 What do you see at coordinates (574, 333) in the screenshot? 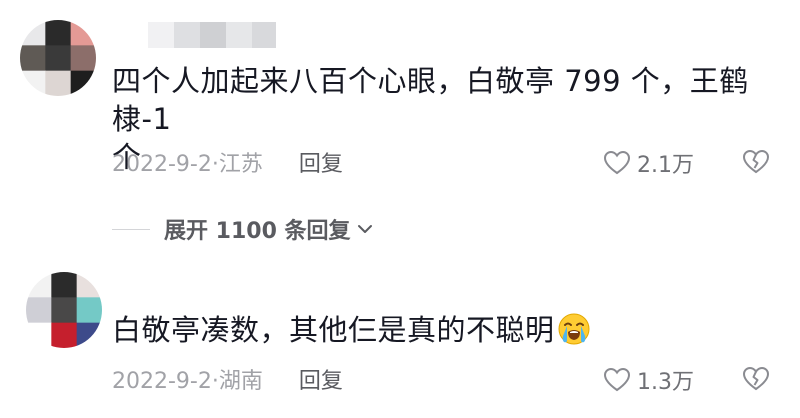
I see `loudly-crying-face-icon` at bounding box center [574, 333].